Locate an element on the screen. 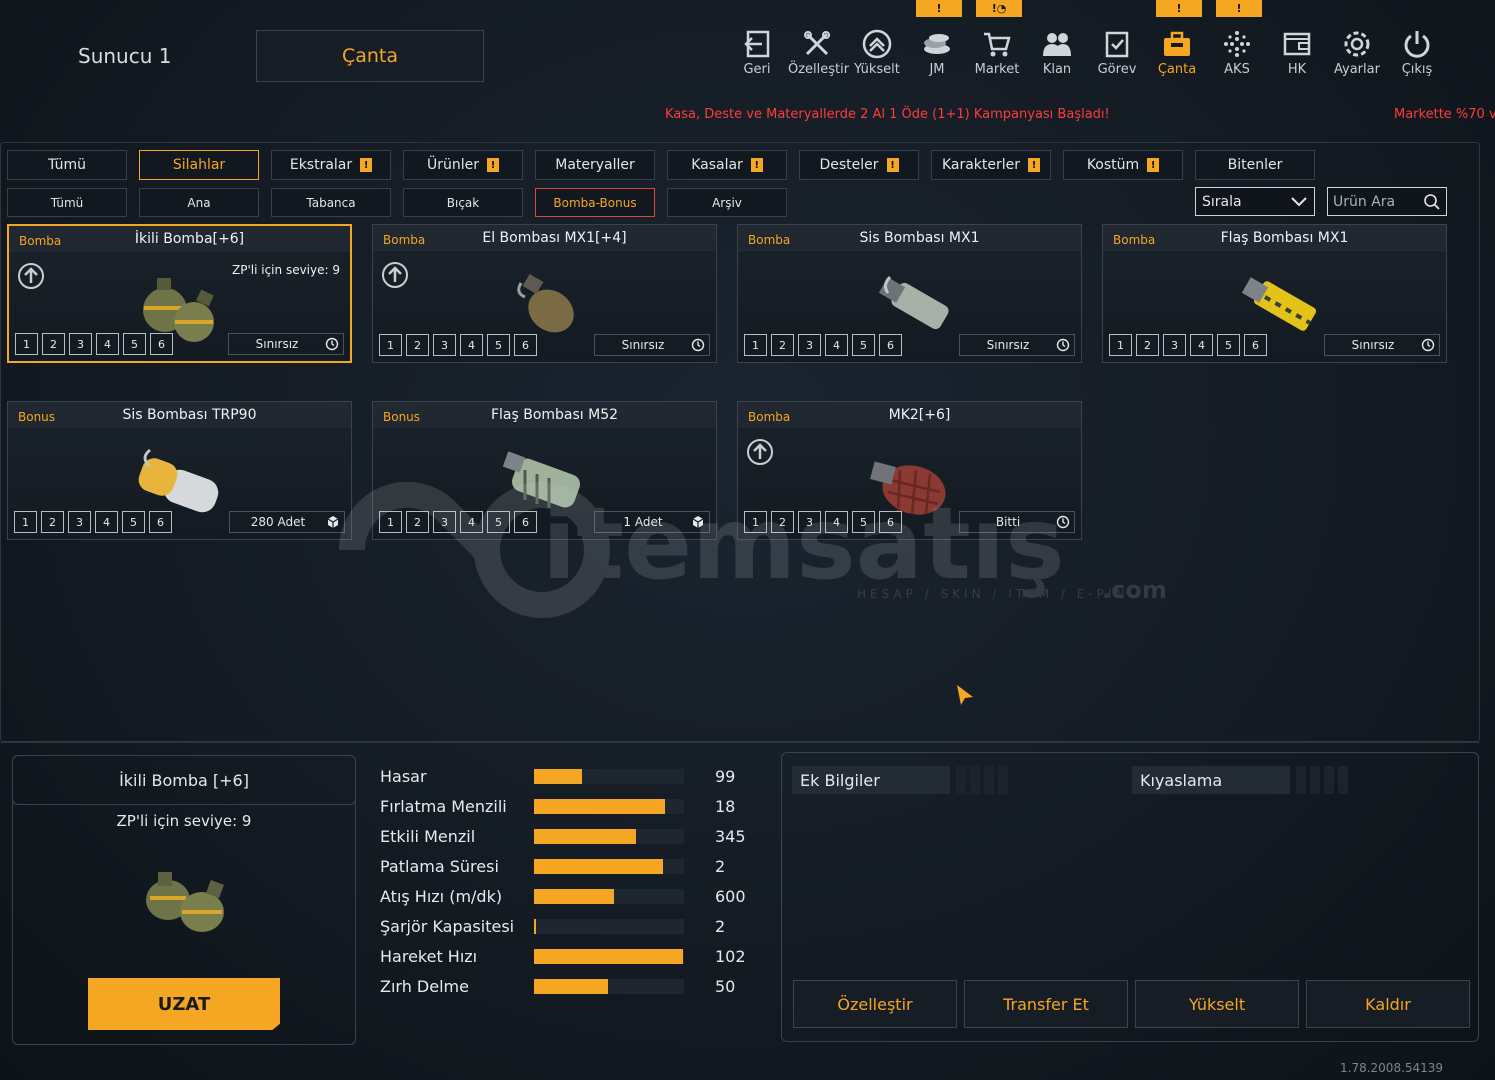 Image resolution: width=1495 pixels, height=1080 pixels. enhance-slots: 123456 is located at coordinates (823, 345).